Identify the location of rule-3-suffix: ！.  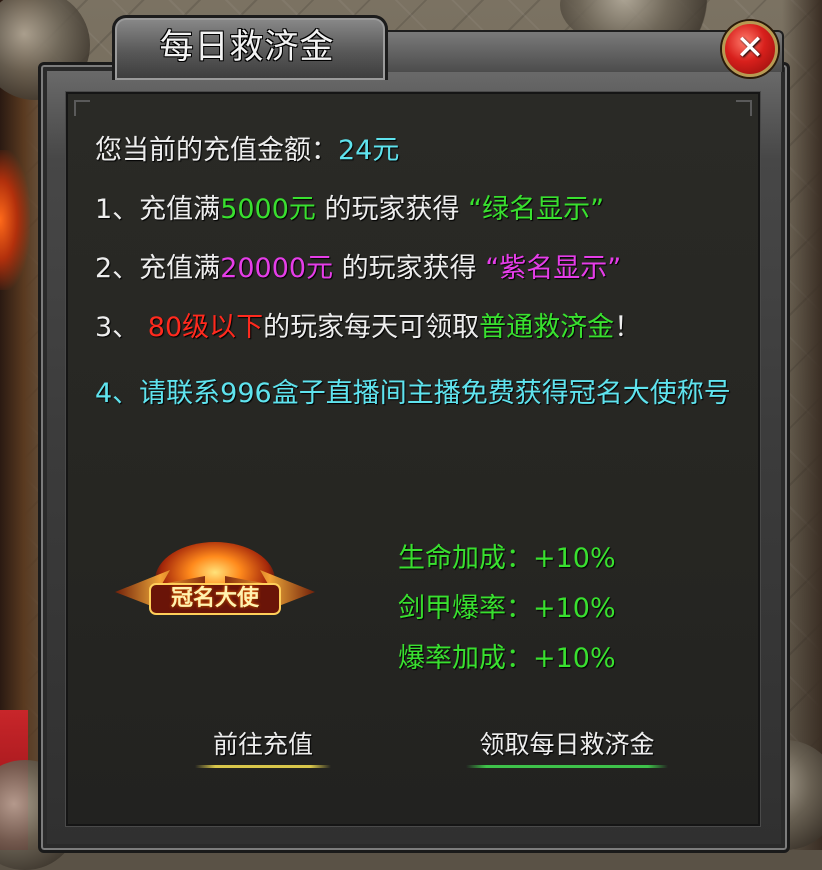
(628, 327).